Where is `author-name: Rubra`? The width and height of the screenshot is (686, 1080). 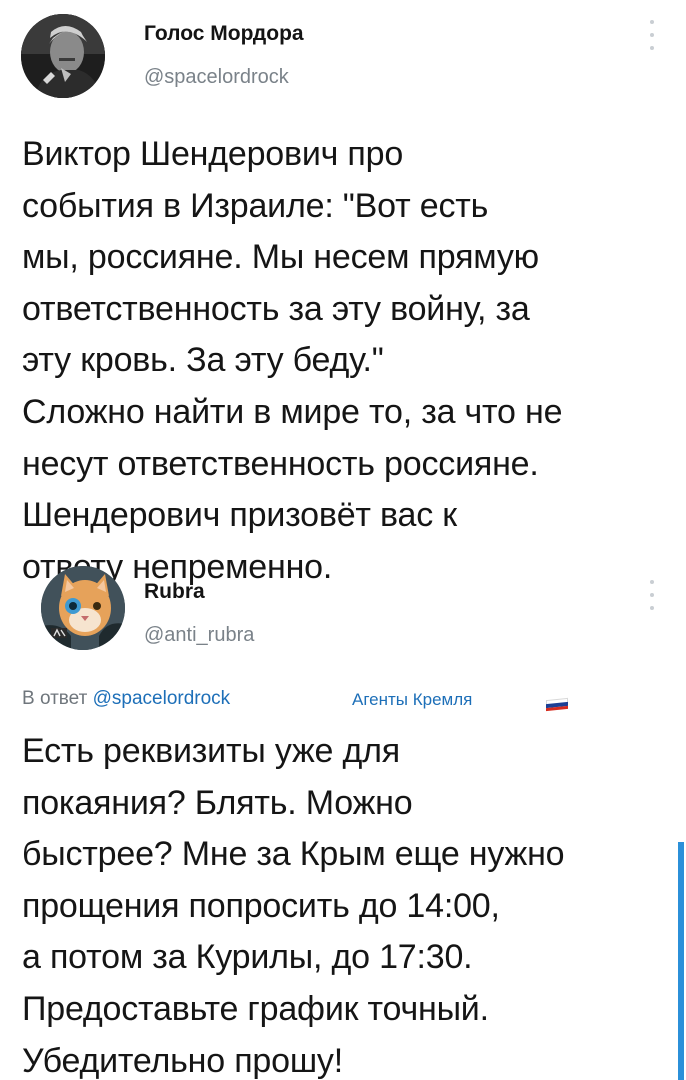
author-name: Rubra is located at coordinates (174, 592).